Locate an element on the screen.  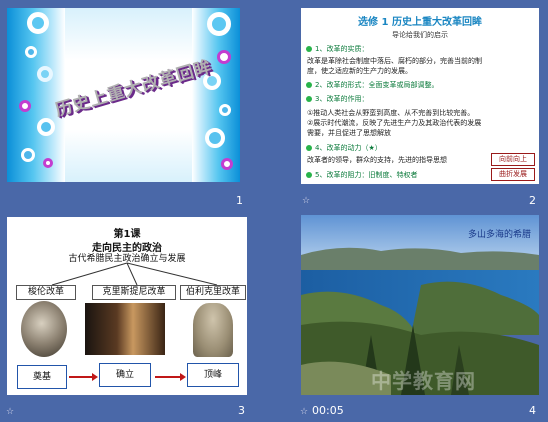
text-line: 需要，并且促进了思想解放 is located at coordinates (349, 133).